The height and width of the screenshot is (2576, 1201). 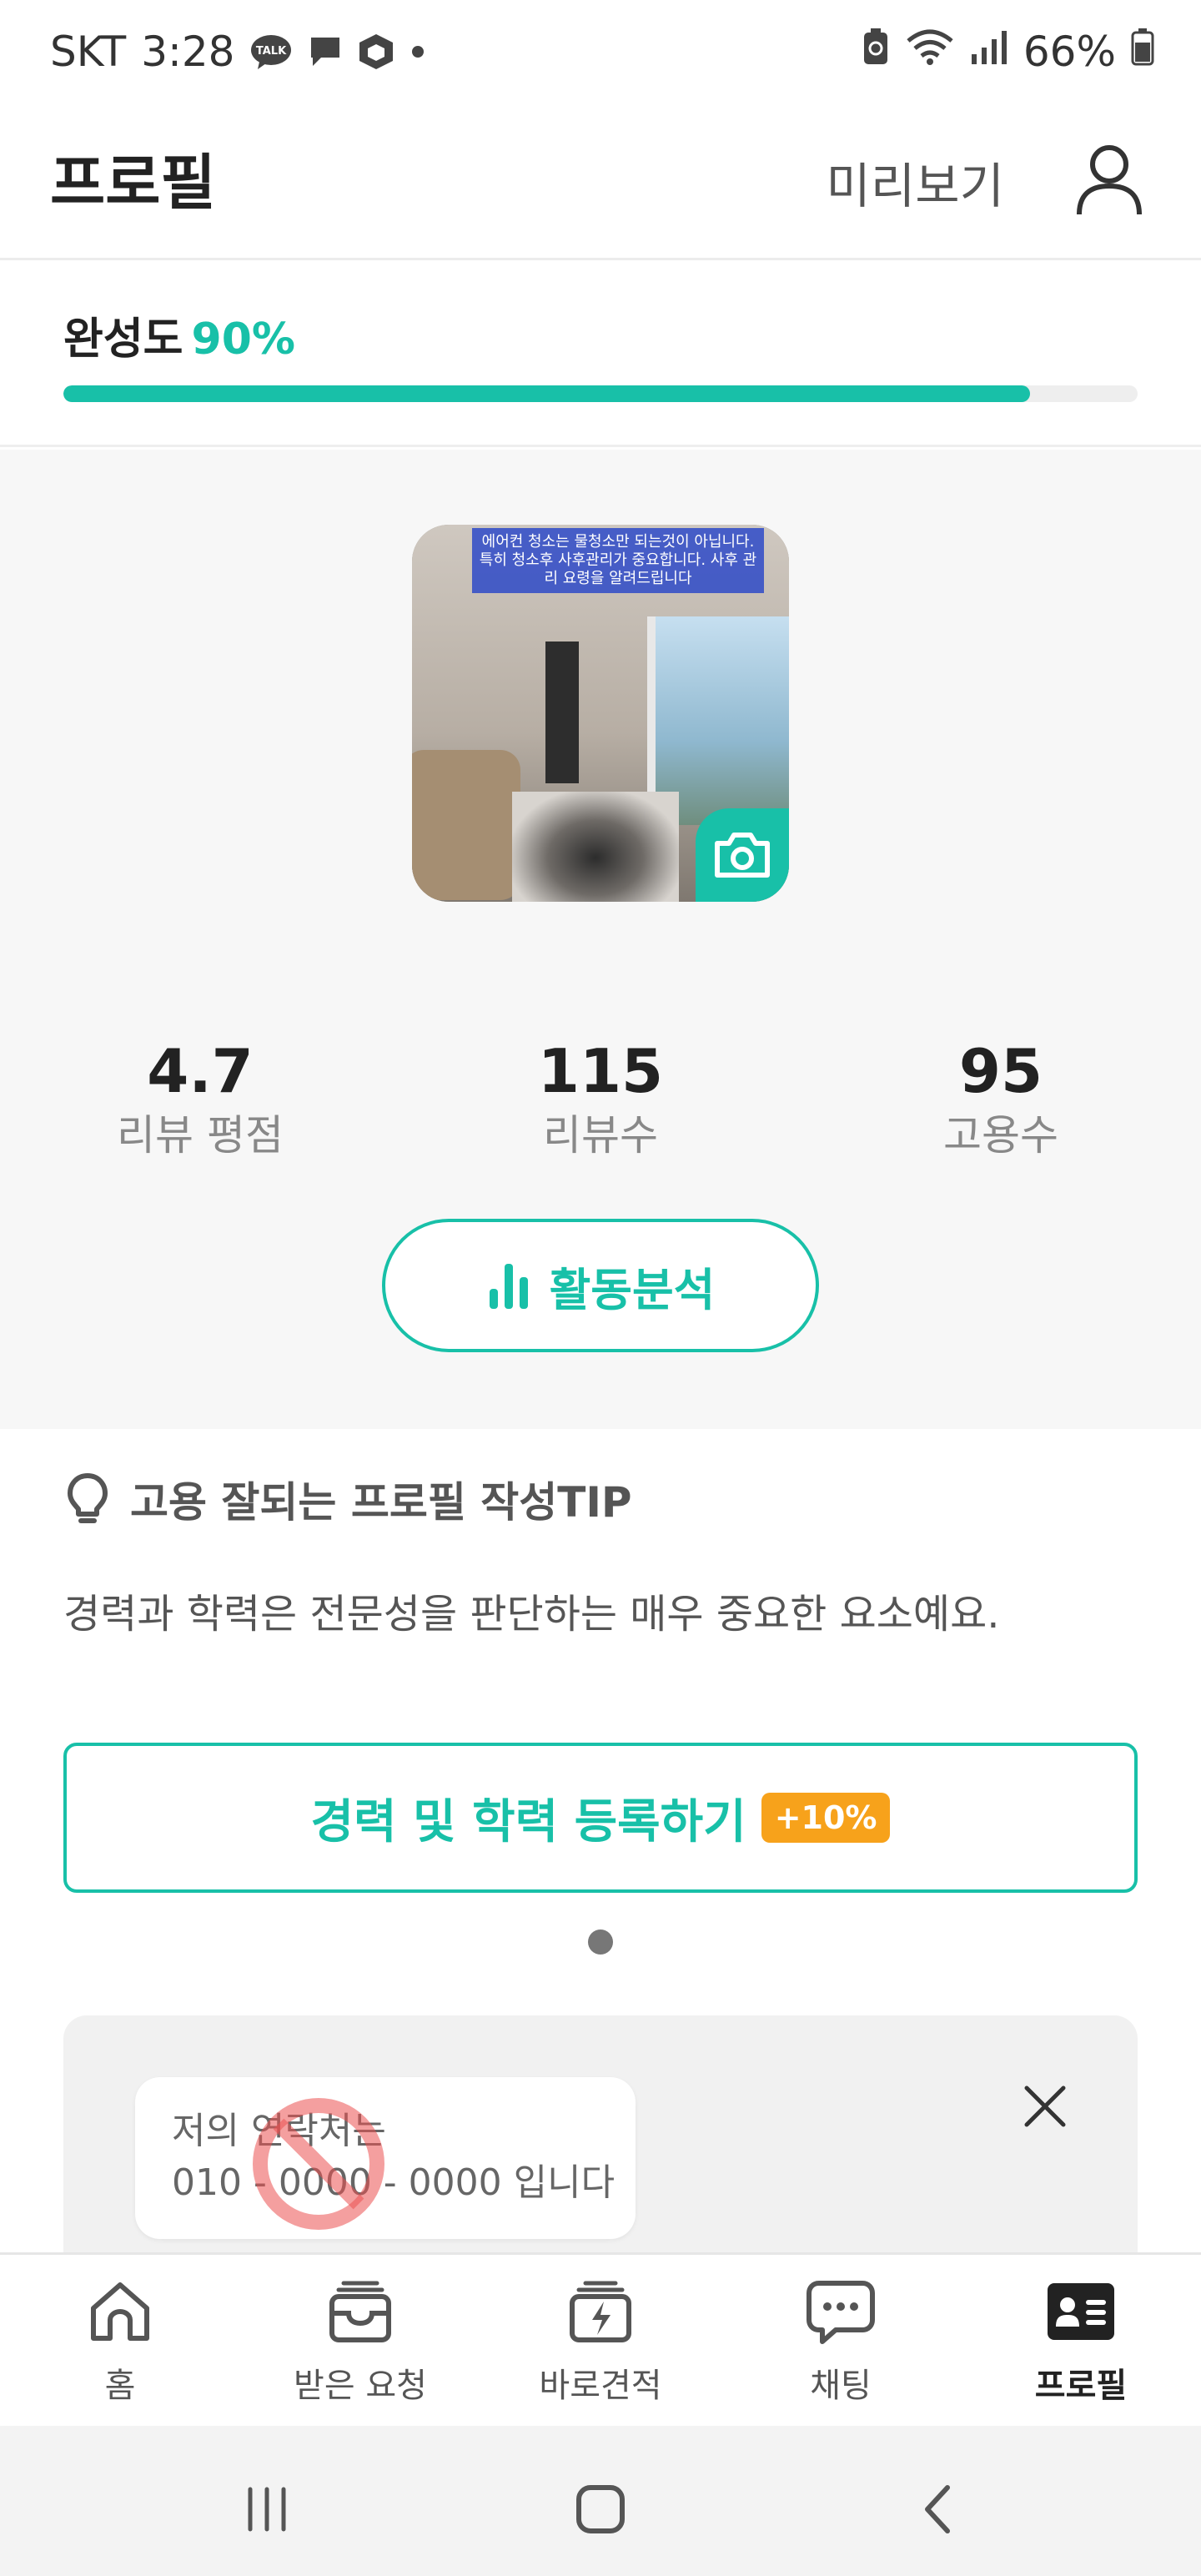 I want to click on stat-value: 4.7, so click(x=201, y=1071).